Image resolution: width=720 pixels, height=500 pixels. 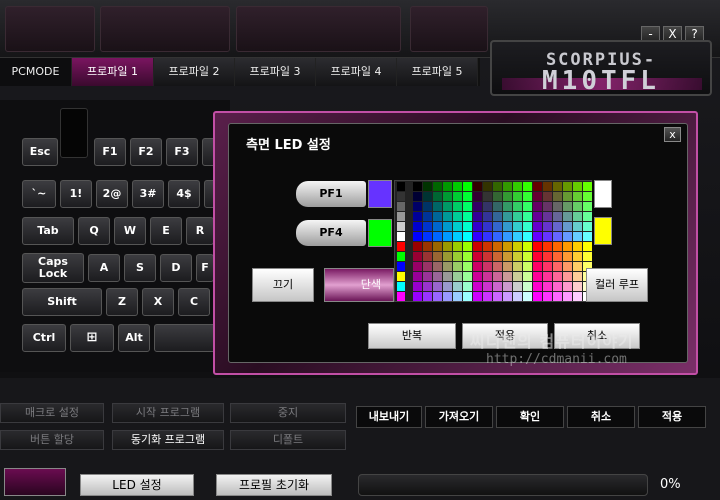 I want to click on key-q: Q, so click(x=94, y=231).